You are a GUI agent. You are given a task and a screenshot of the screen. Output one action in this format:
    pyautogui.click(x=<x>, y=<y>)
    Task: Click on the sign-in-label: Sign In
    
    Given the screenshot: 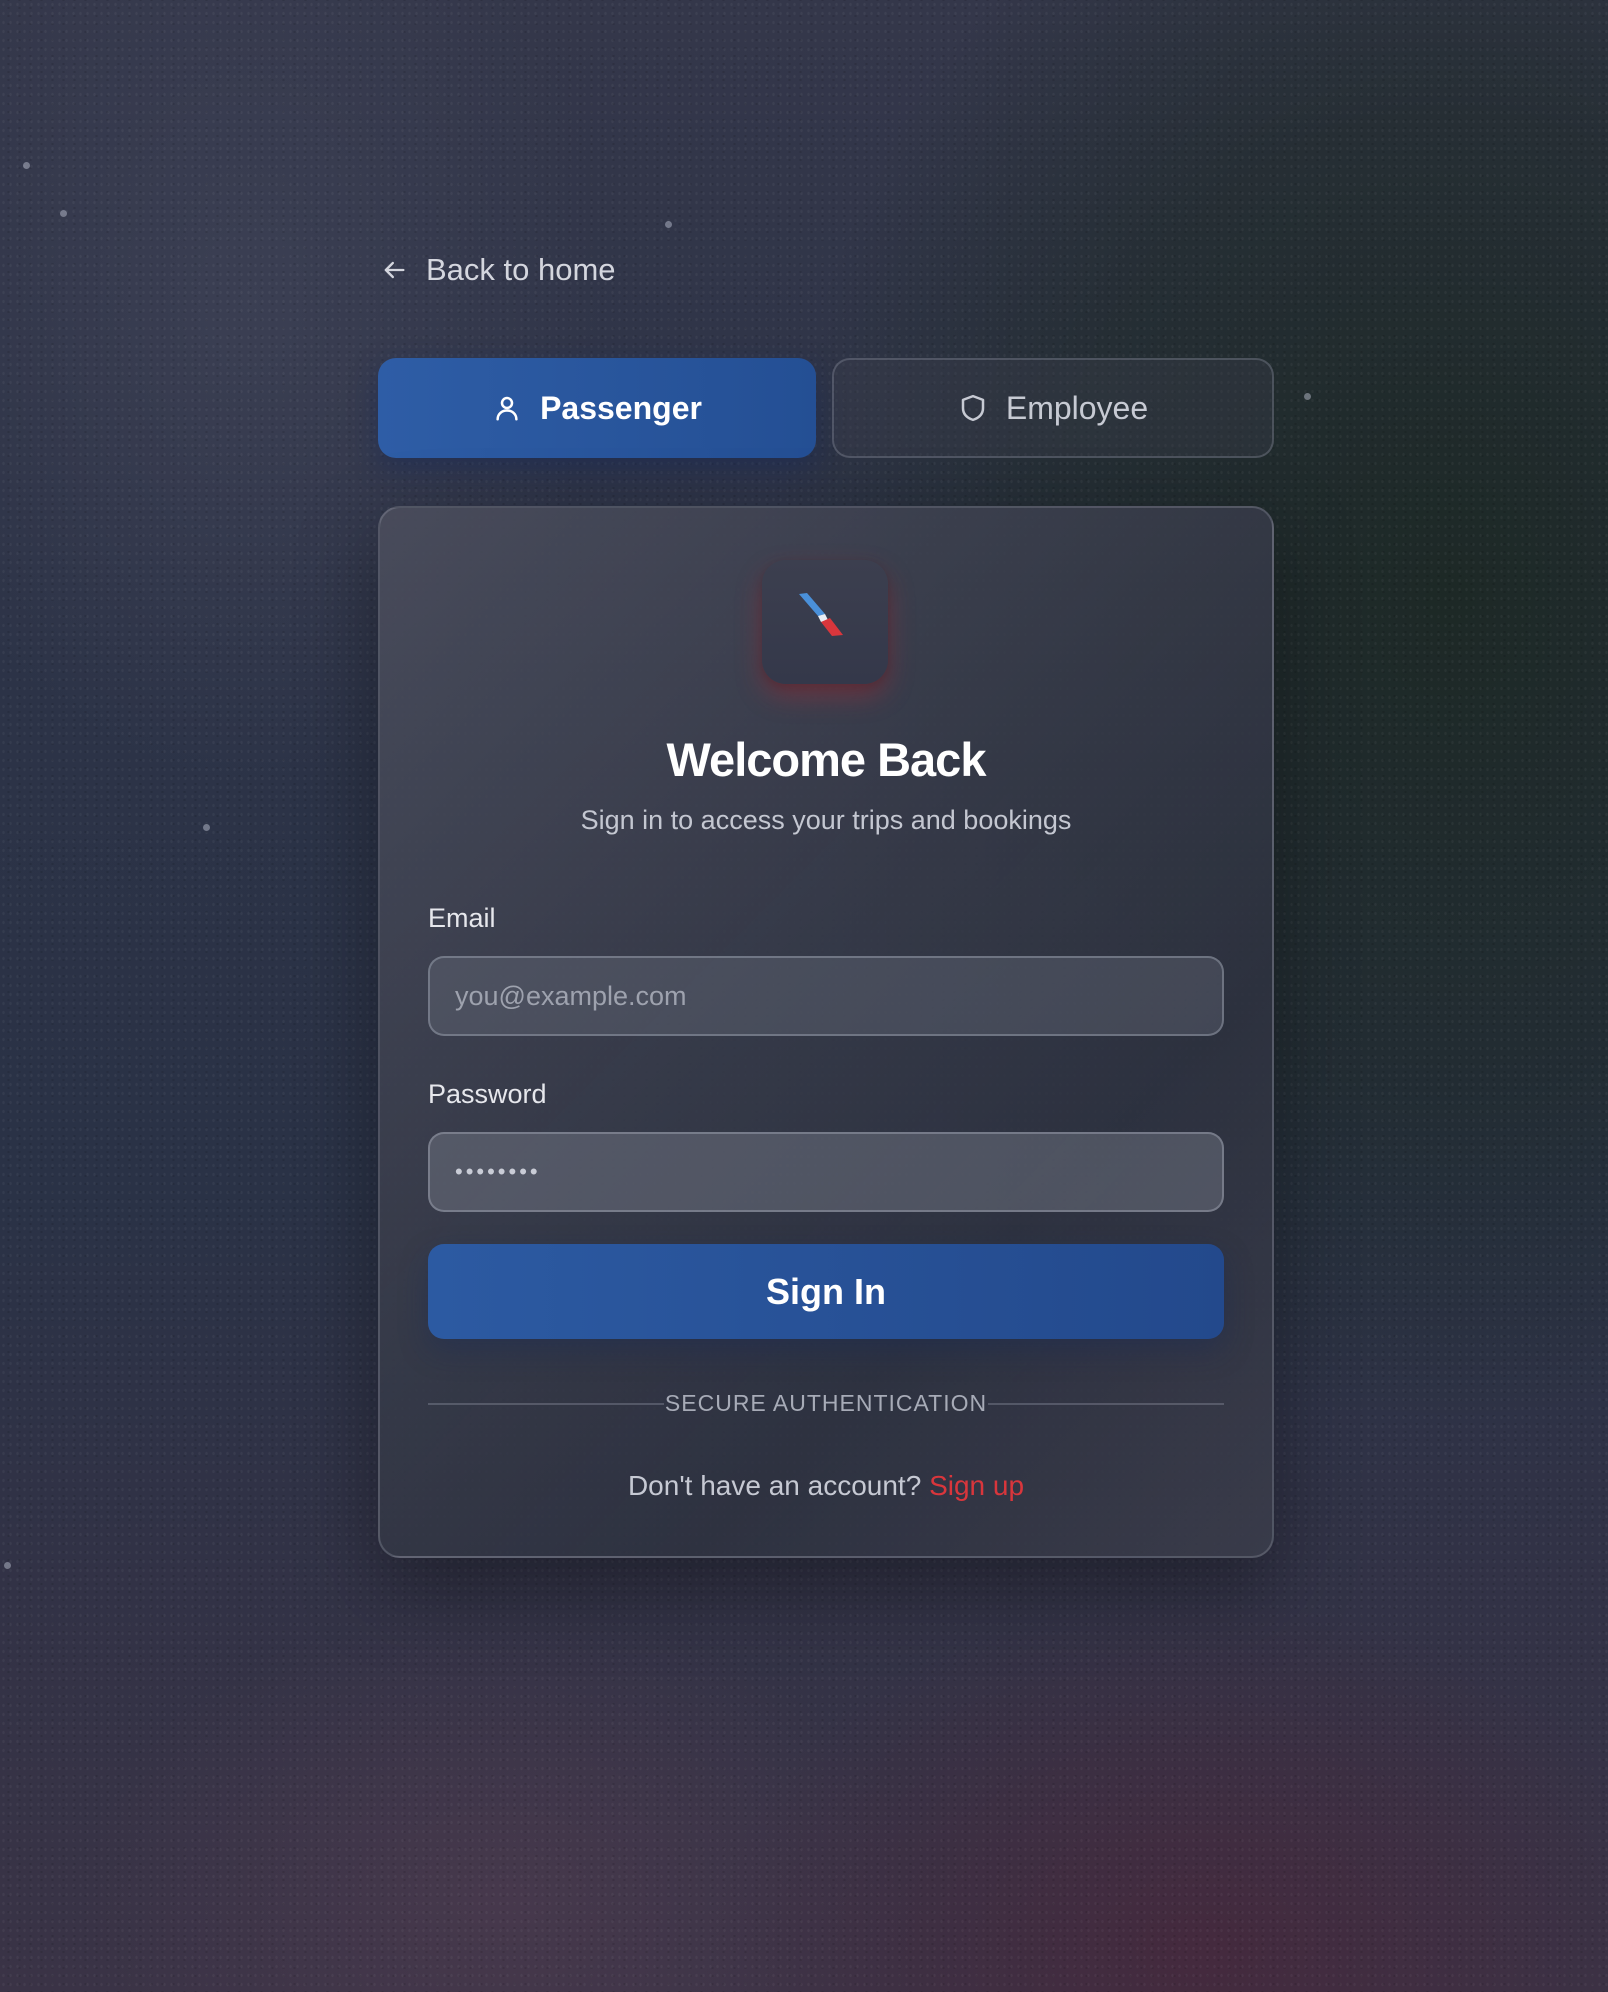 What is the action you would take?
    pyautogui.click(x=826, y=1291)
    